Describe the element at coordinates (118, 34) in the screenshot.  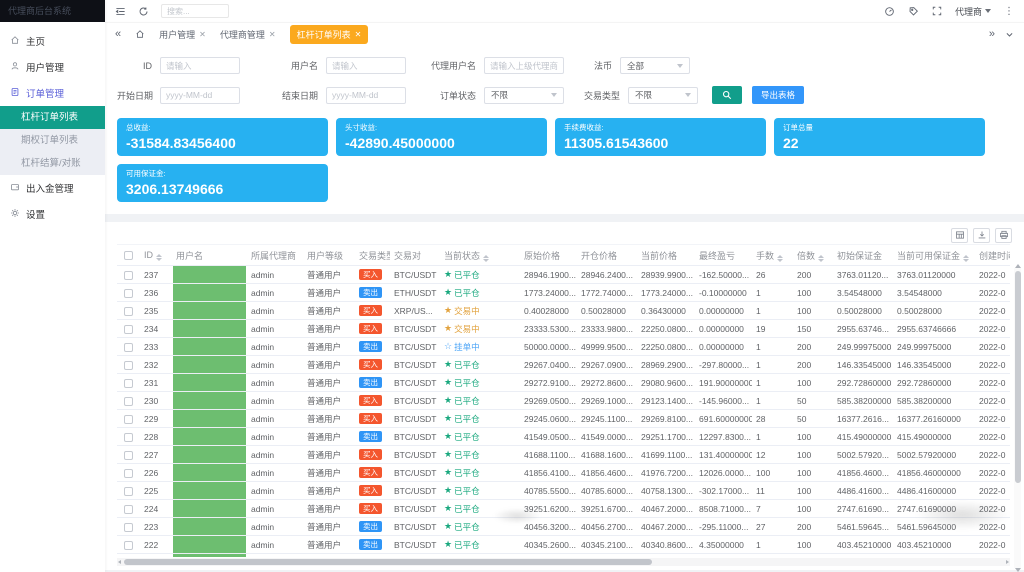
I see `tabs-scroll-left-icon: «` at that location.